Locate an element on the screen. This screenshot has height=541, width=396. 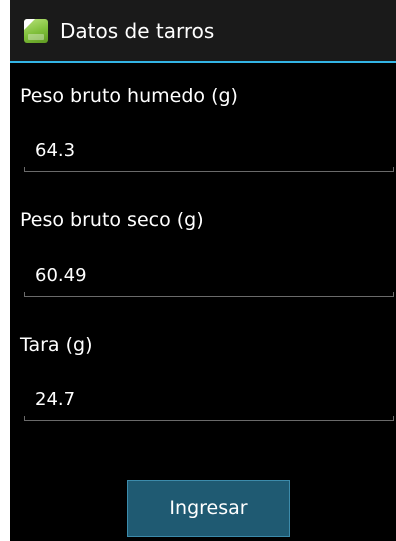
app-title: Datos de tarros is located at coordinates (137, 31).